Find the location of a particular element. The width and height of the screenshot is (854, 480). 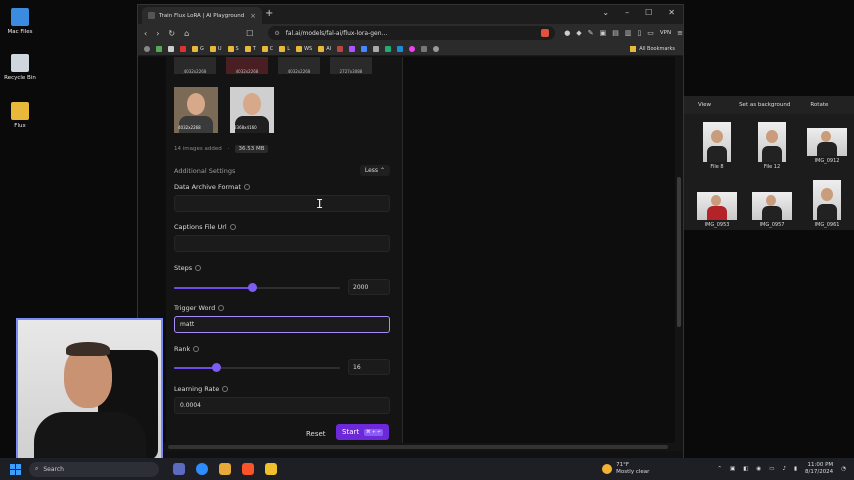

desktop-icon-recycle-bin: Recycle Bin is located at coordinates (20, 67).